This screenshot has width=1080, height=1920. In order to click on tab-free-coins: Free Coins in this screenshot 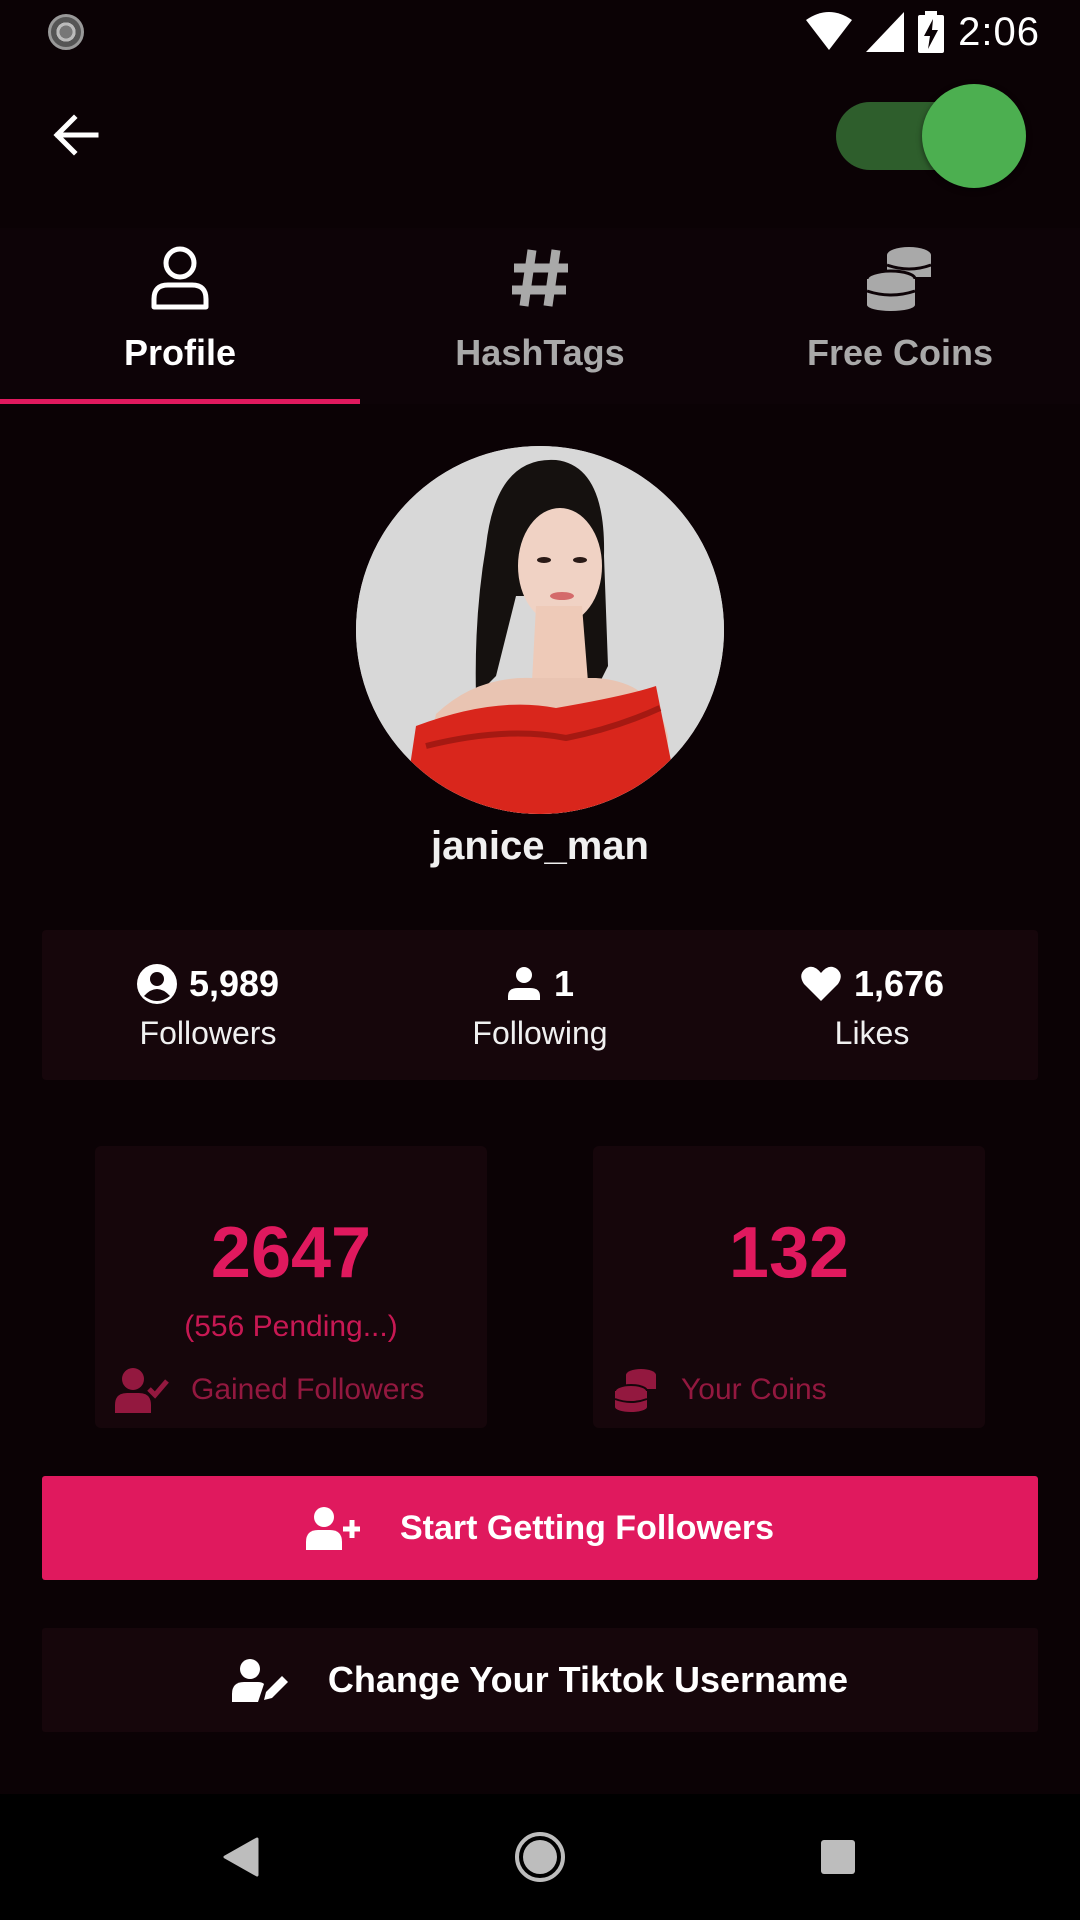, I will do `click(900, 316)`.